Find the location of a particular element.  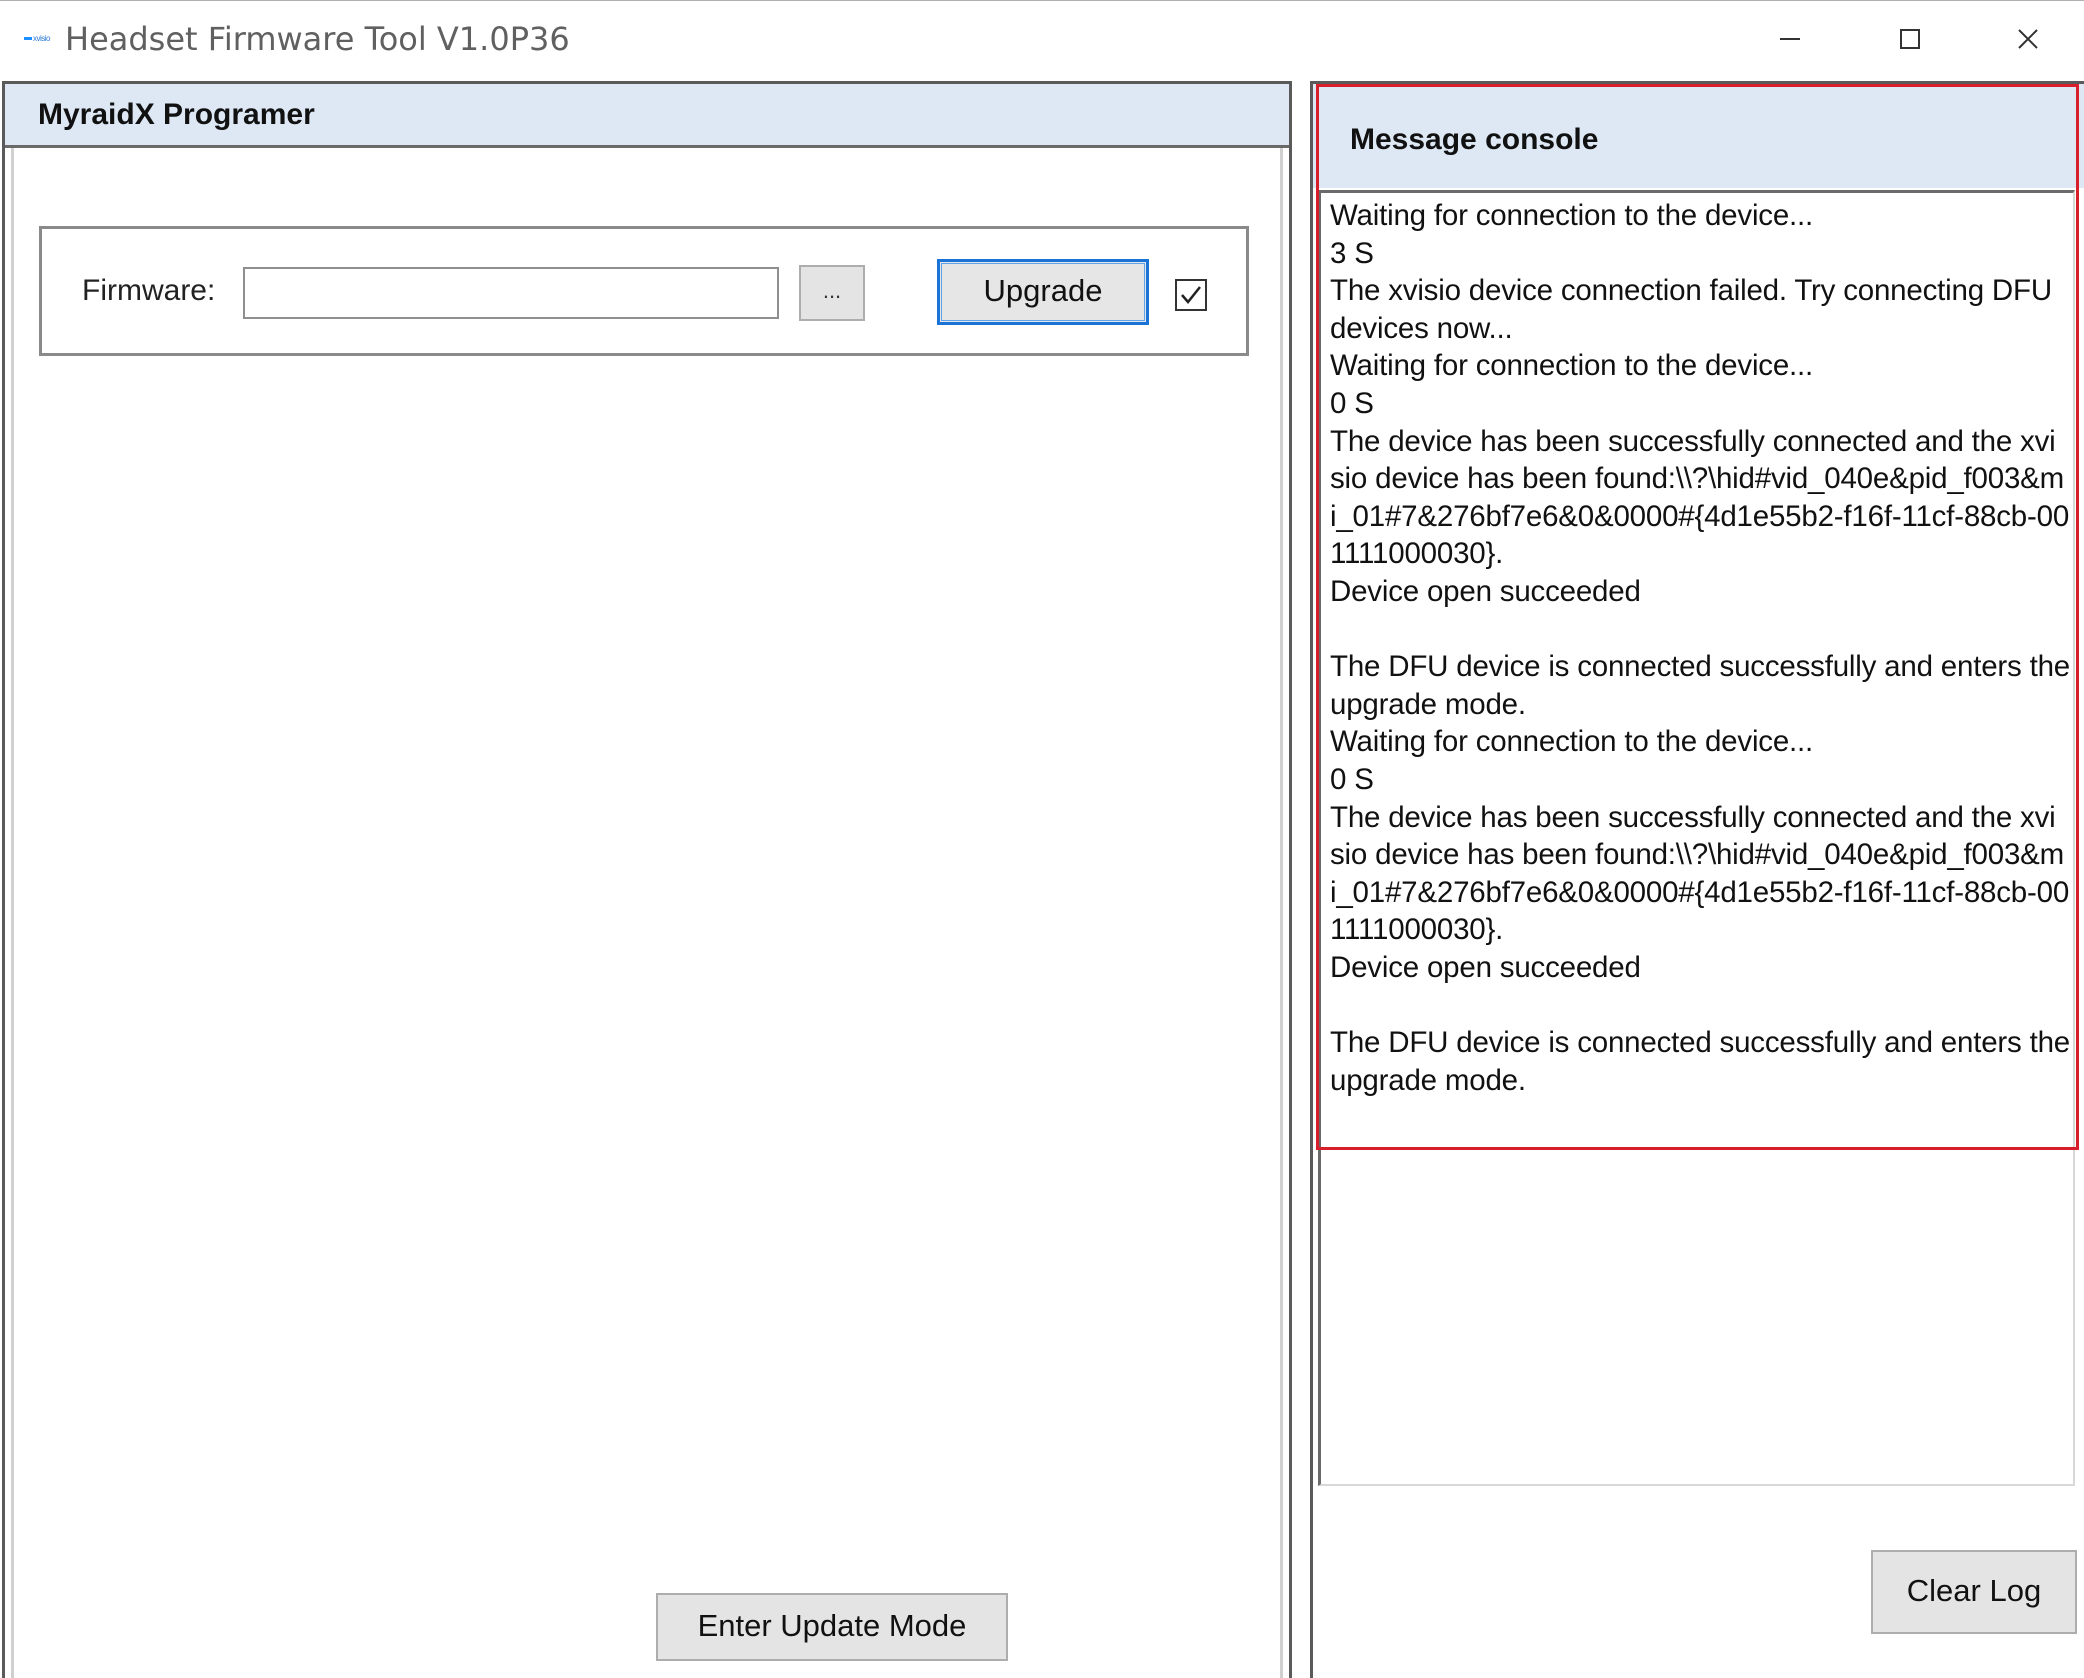

panel-header: MyraidX Programer is located at coordinates (647, 116).